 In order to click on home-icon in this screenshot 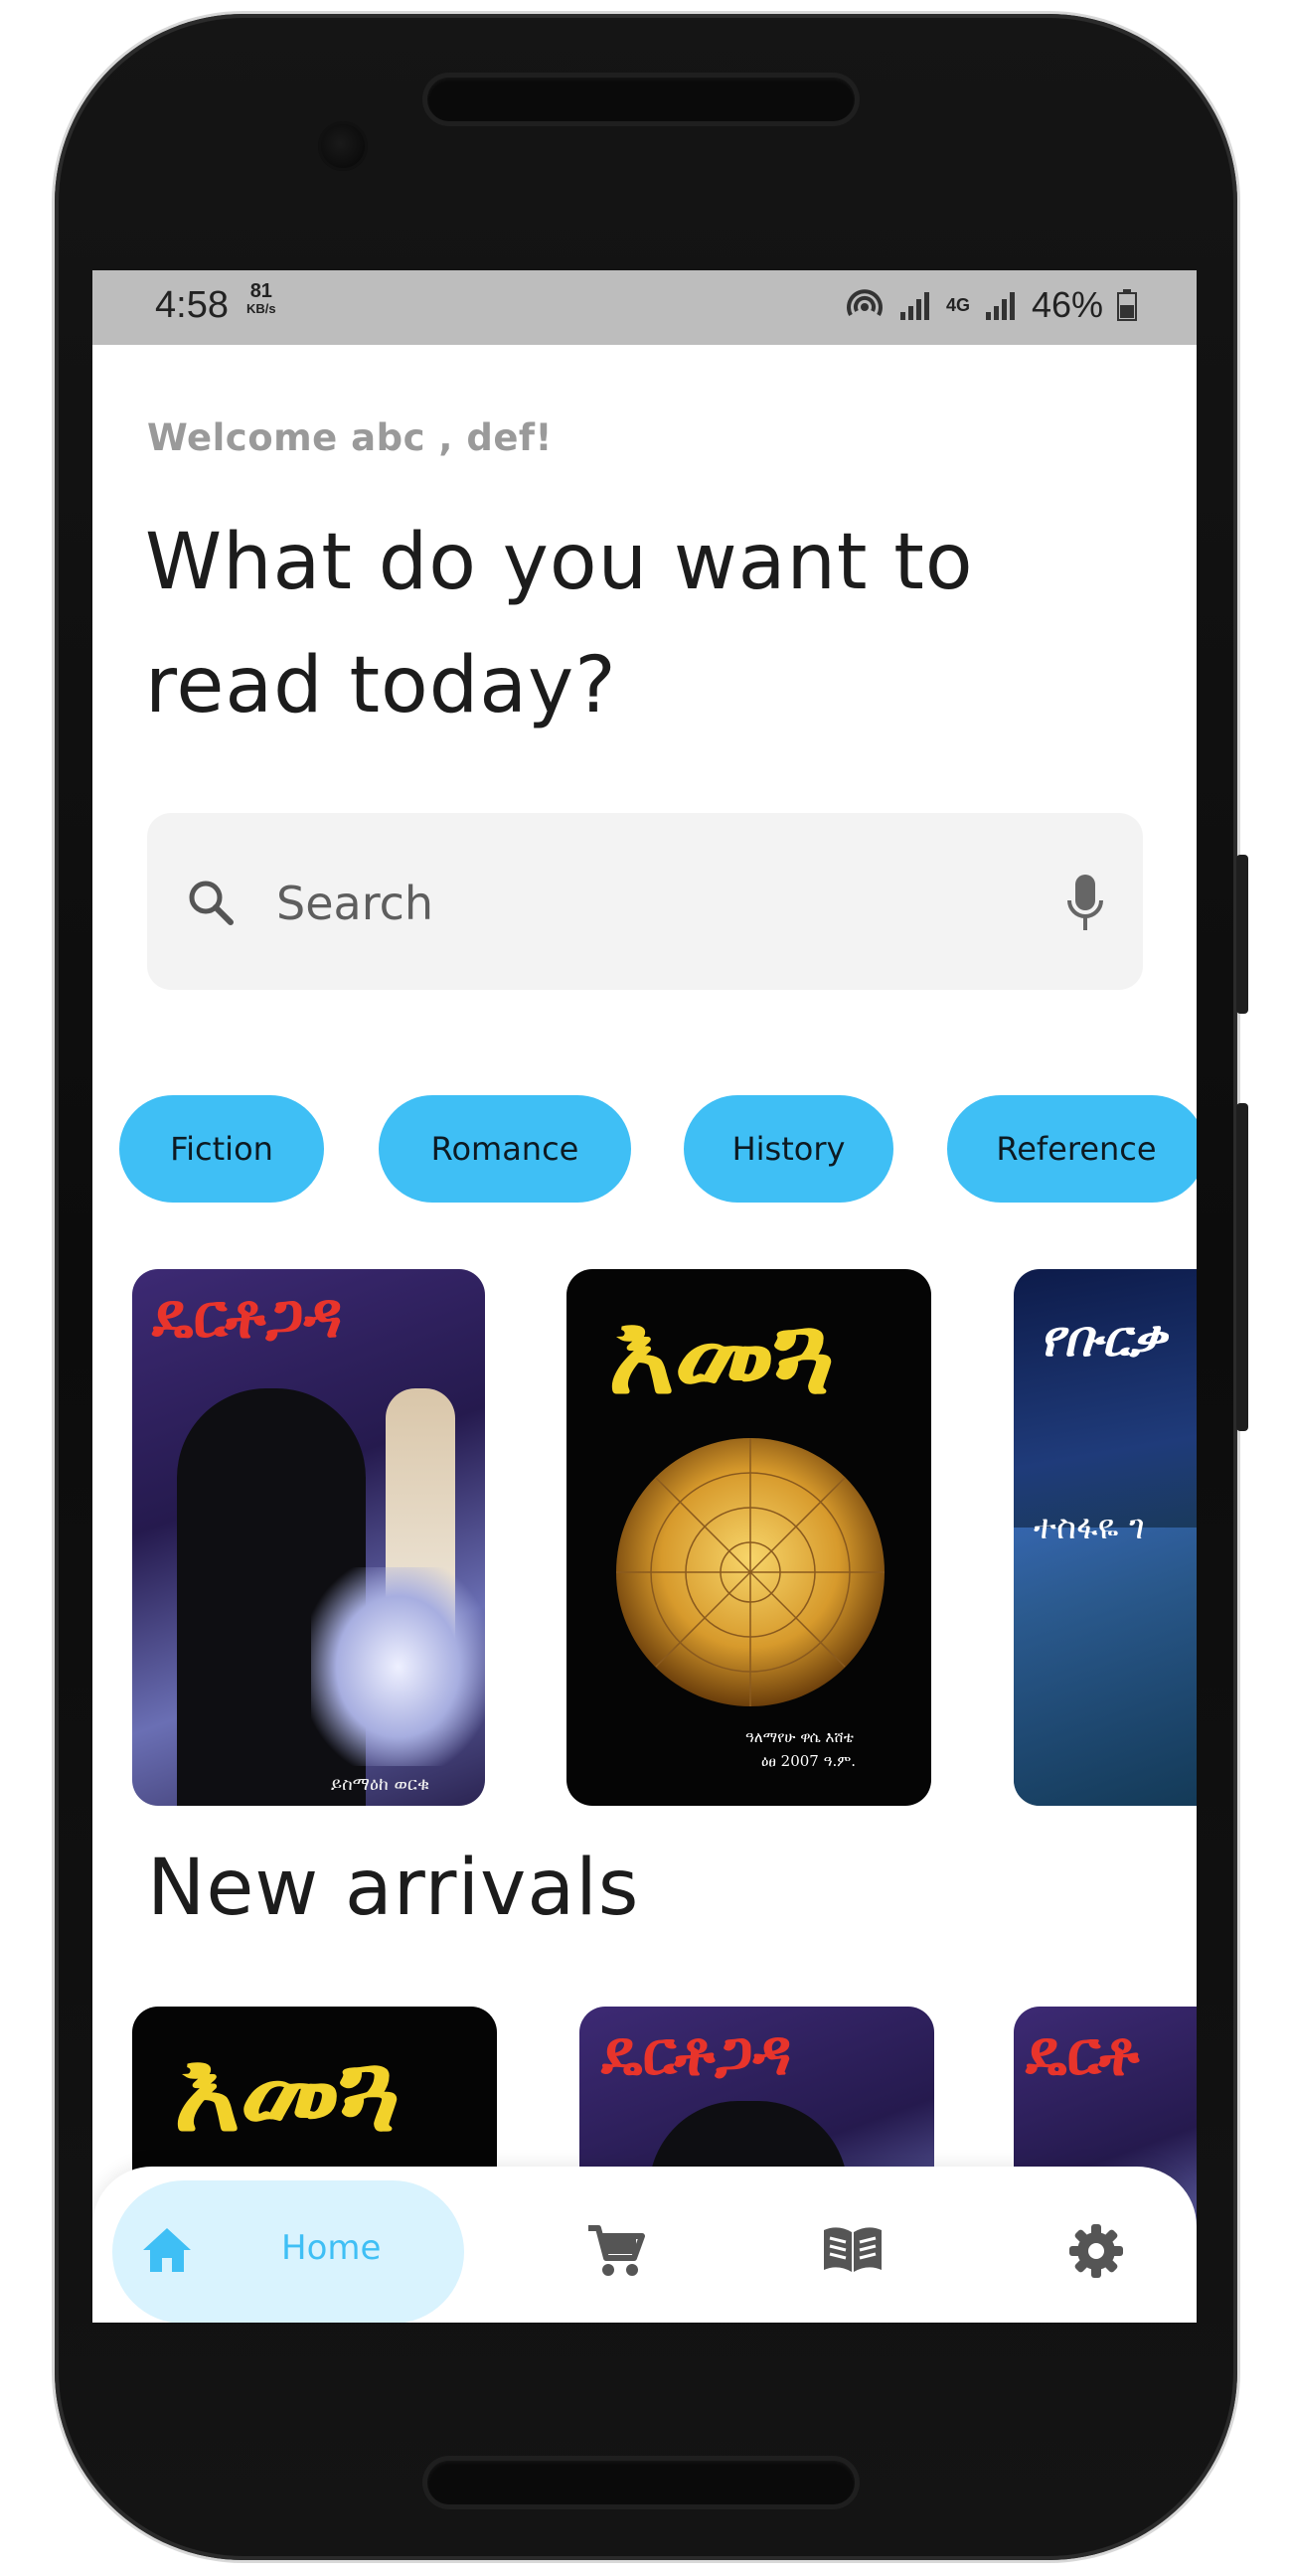, I will do `click(167, 2250)`.